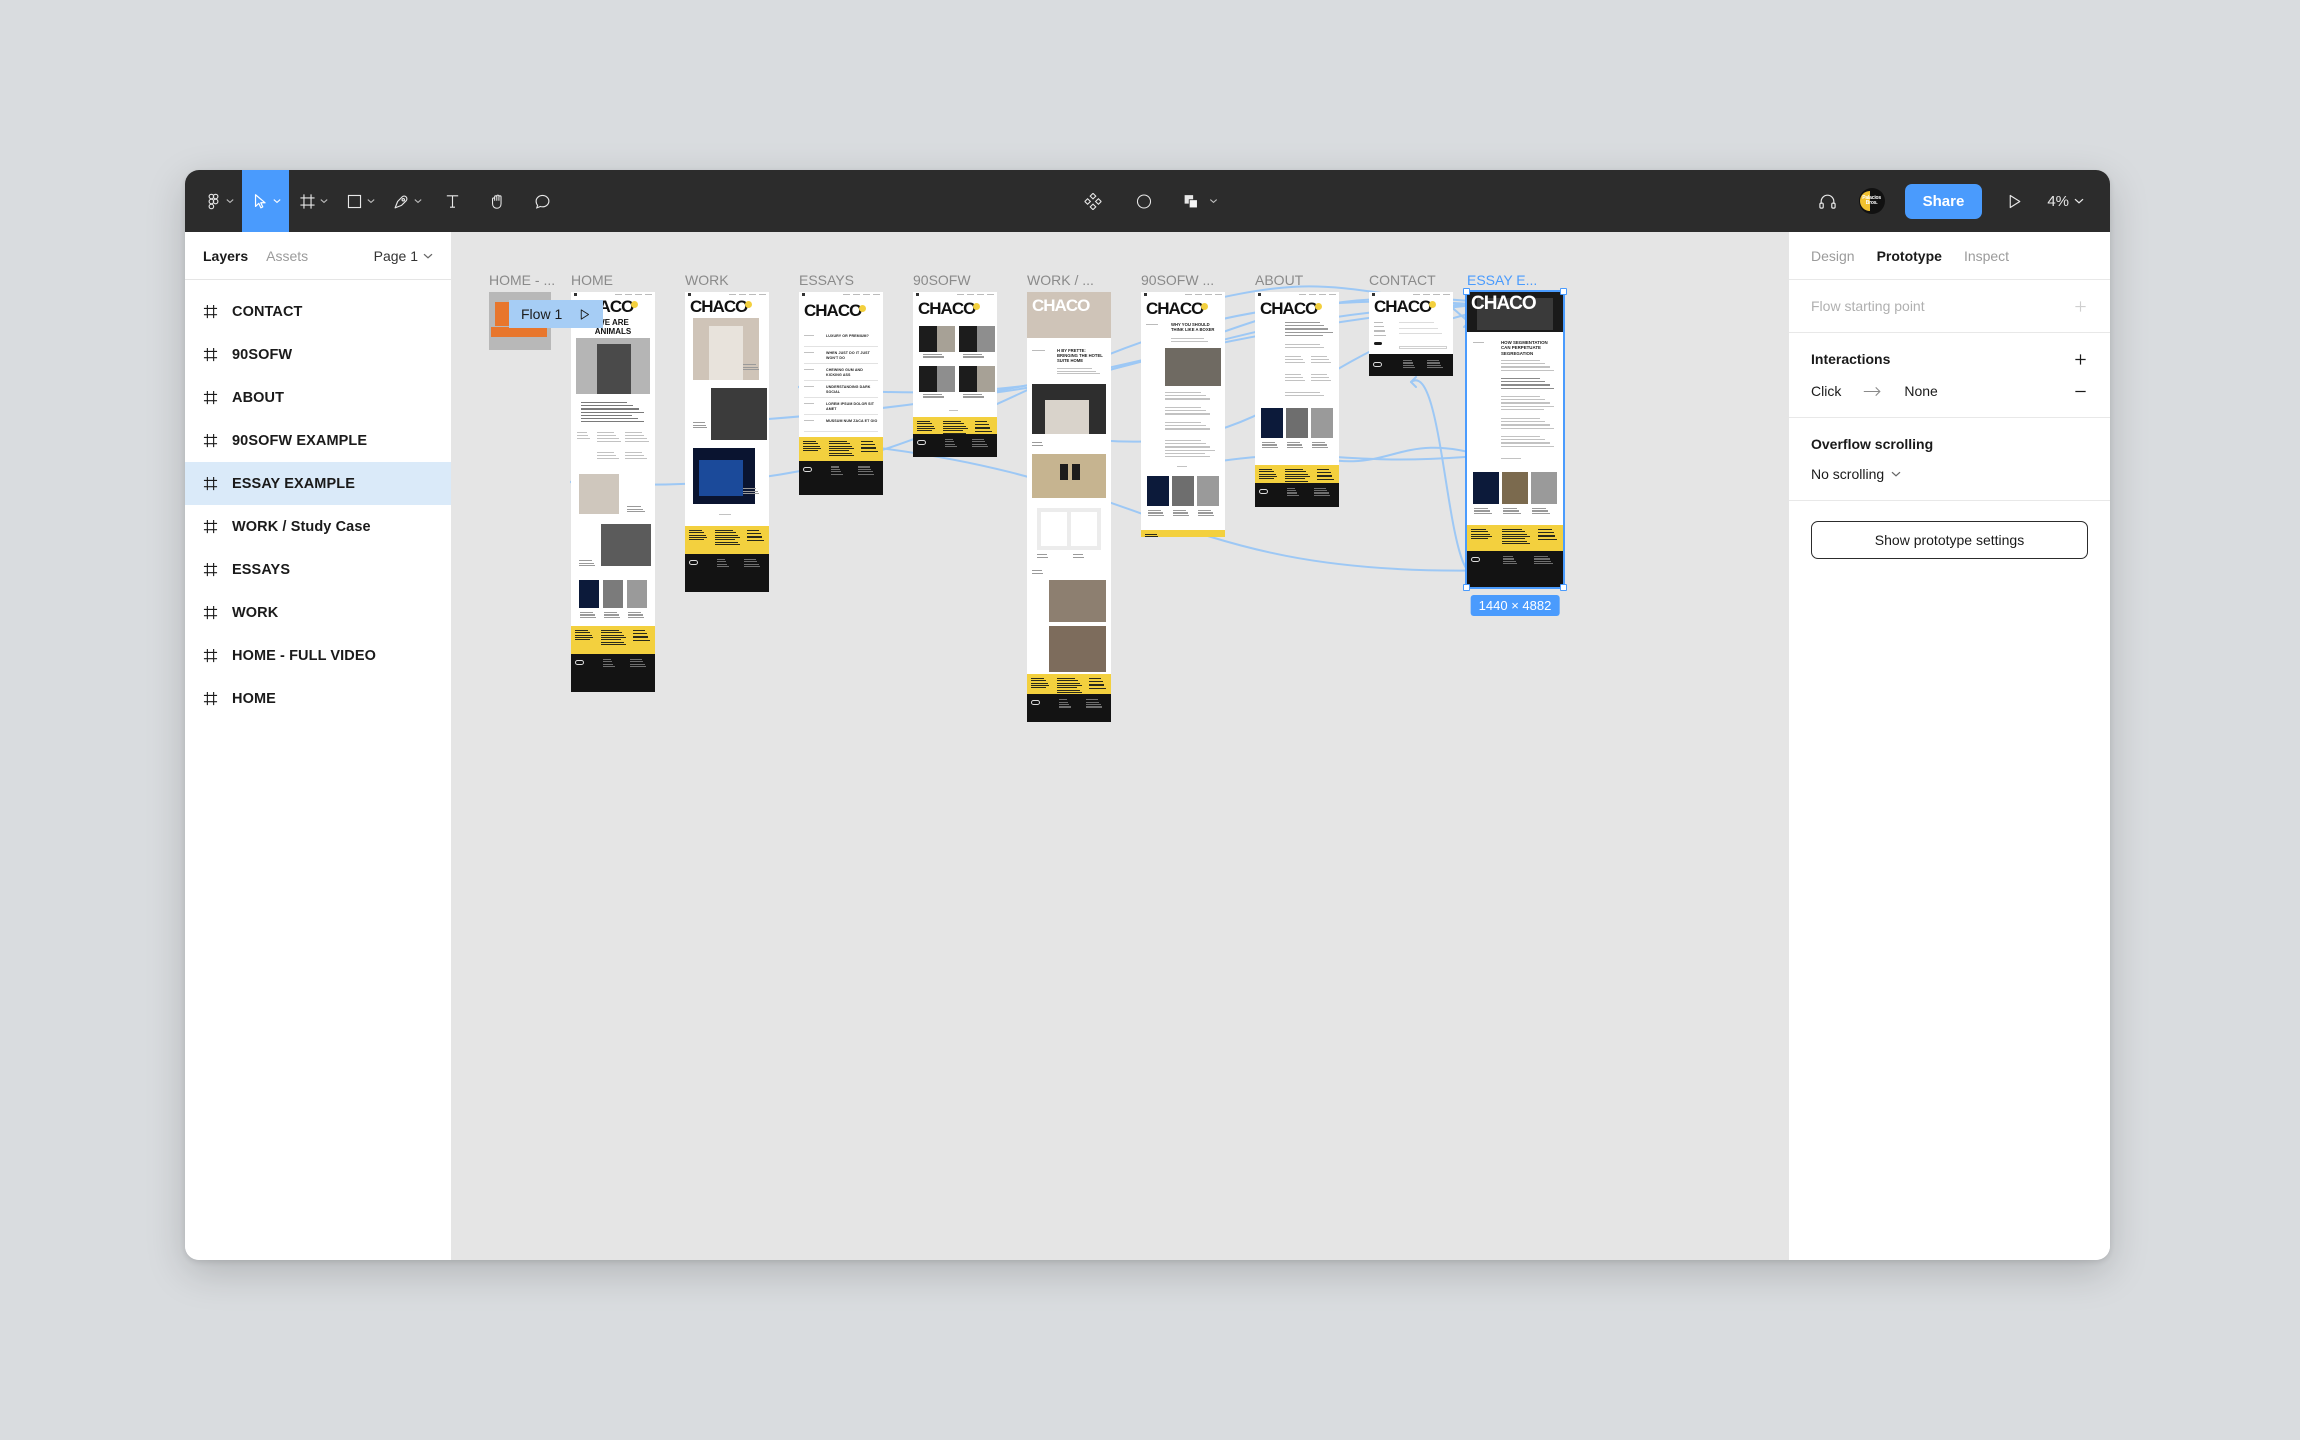  I want to click on comment-tool-button, so click(542, 201).